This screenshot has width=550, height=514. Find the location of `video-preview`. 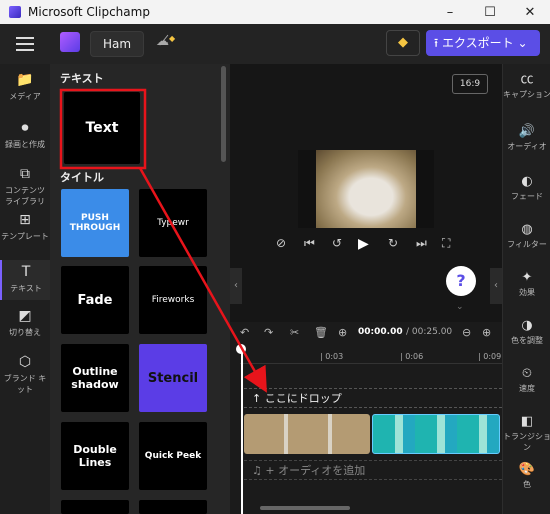

video-preview is located at coordinates (366, 189).